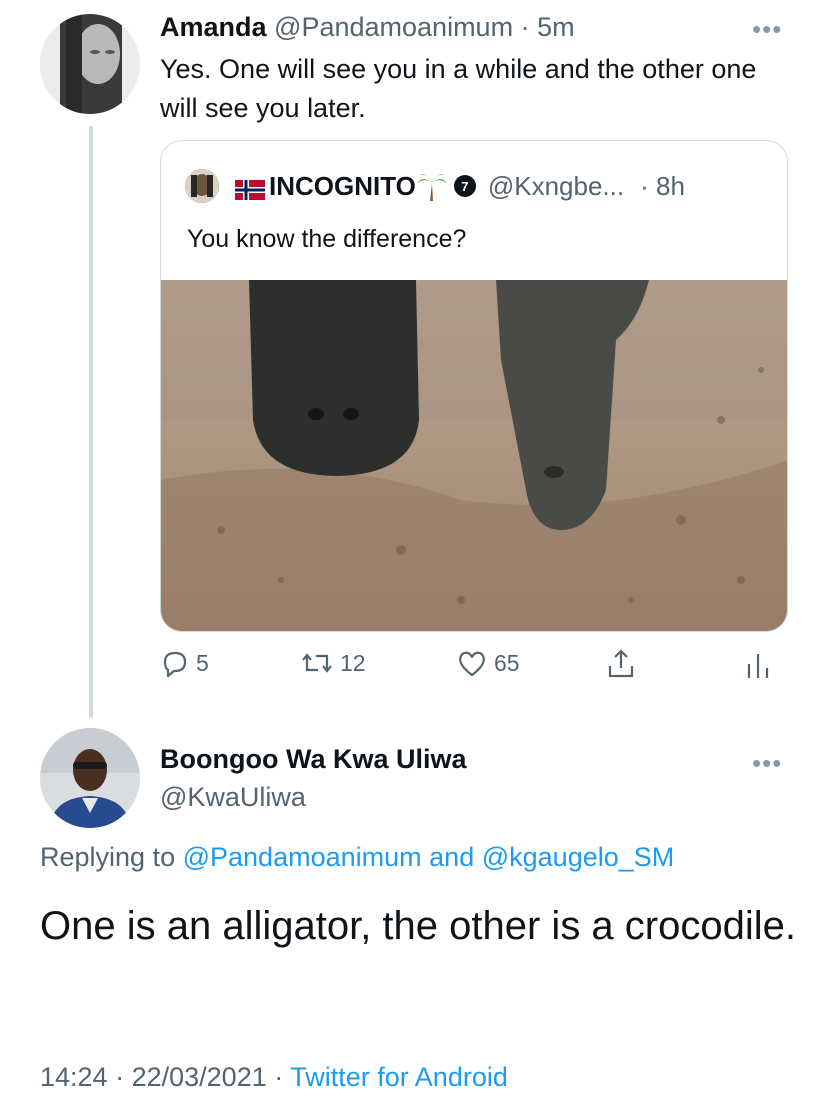 The image size is (828, 1117). Describe the element at coordinates (108, 857) in the screenshot. I see `replying-prefix: Replying to` at that location.